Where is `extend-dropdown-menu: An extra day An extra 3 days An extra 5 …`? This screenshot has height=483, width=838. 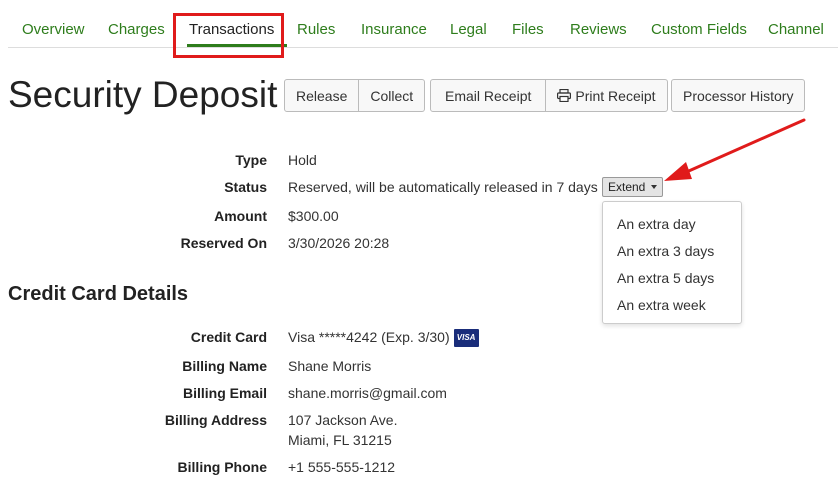
extend-dropdown-menu: An extra day An extra 3 days An extra 5 … is located at coordinates (672, 262).